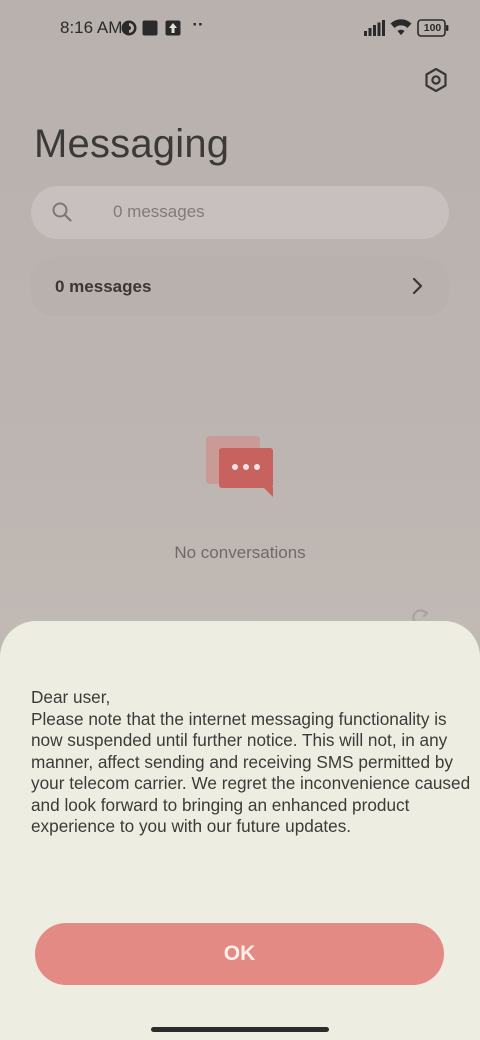 The width and height of the screenshot is (480, 1040). I want to click on folder-label: 0 messages, so click(103, 286).